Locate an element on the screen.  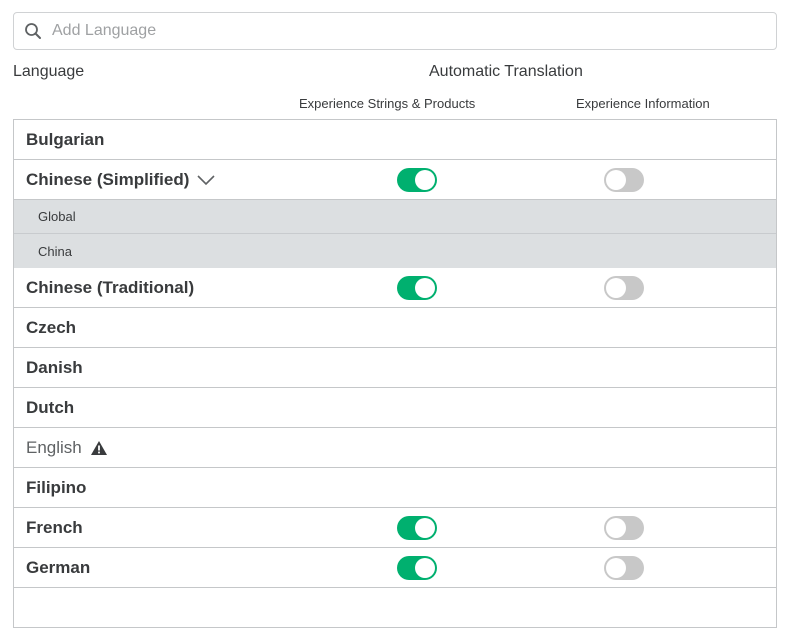
language-name: English is located at coordinates (54, 447).